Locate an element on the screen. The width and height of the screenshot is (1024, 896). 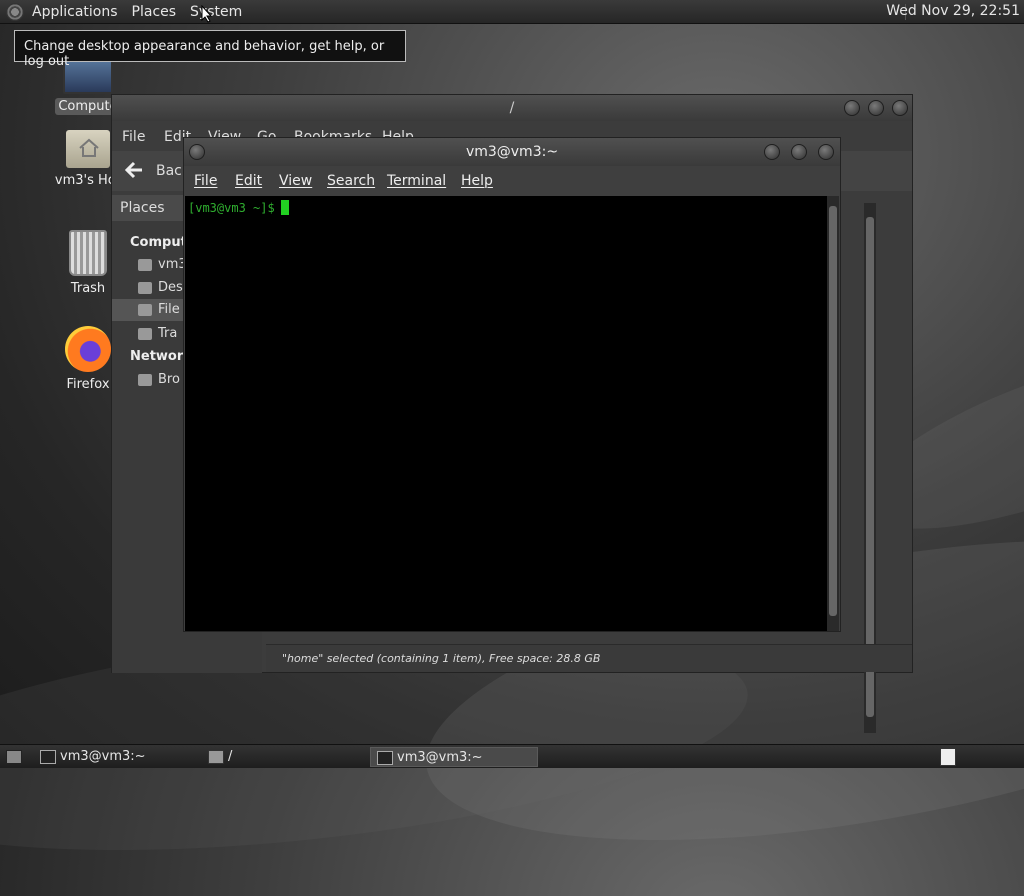
sidebar-item-label: Bro is located at coordinates (169, 379).